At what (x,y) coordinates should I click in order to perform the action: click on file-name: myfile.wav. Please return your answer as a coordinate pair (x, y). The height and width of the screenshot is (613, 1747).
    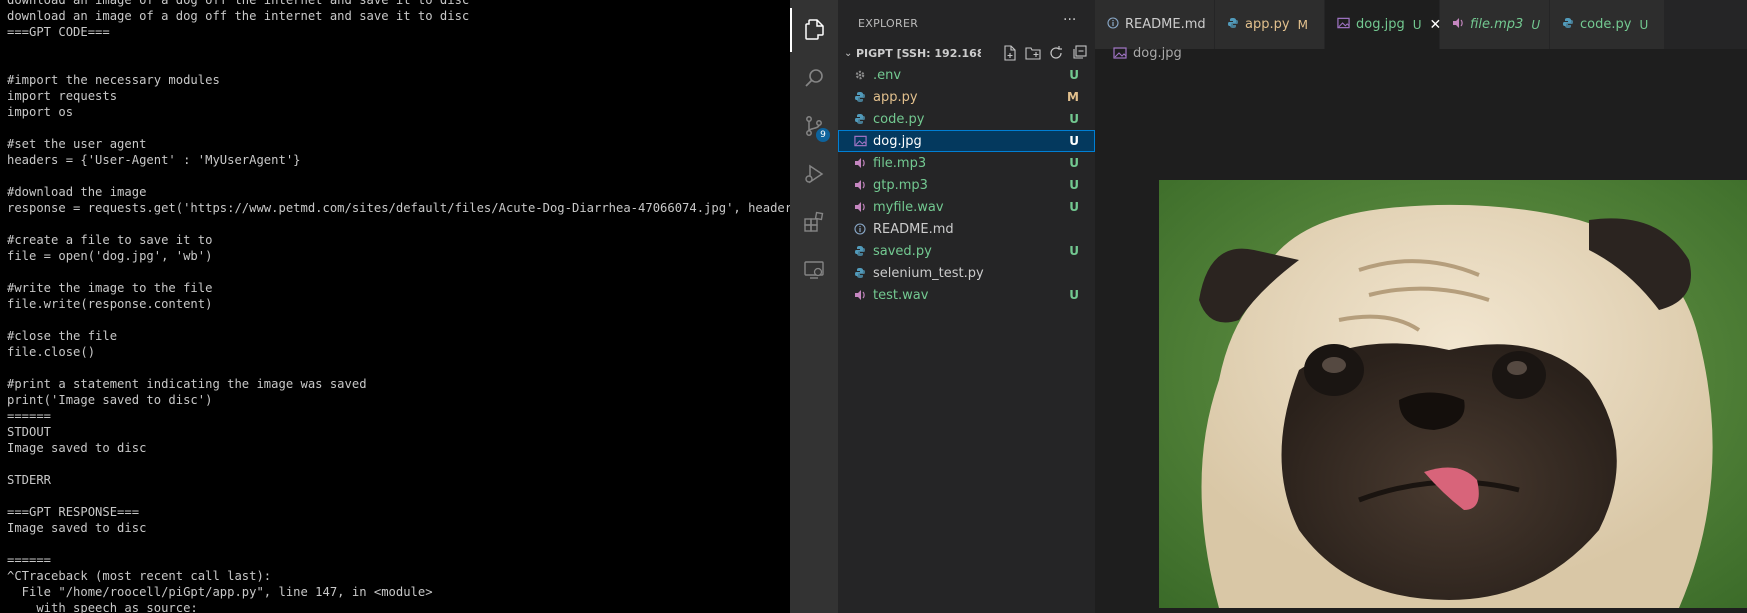
    Looking at the image, I should click on (908, 207).